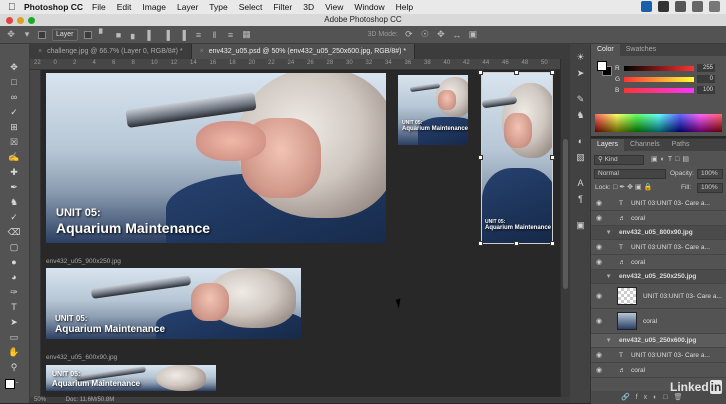  What do you see at coordinates (131, 378) in the screenshot?
I see `artboard-image-600x90: UNIT 05: Aquarium Maintenance` at bounding box center [131, 378].